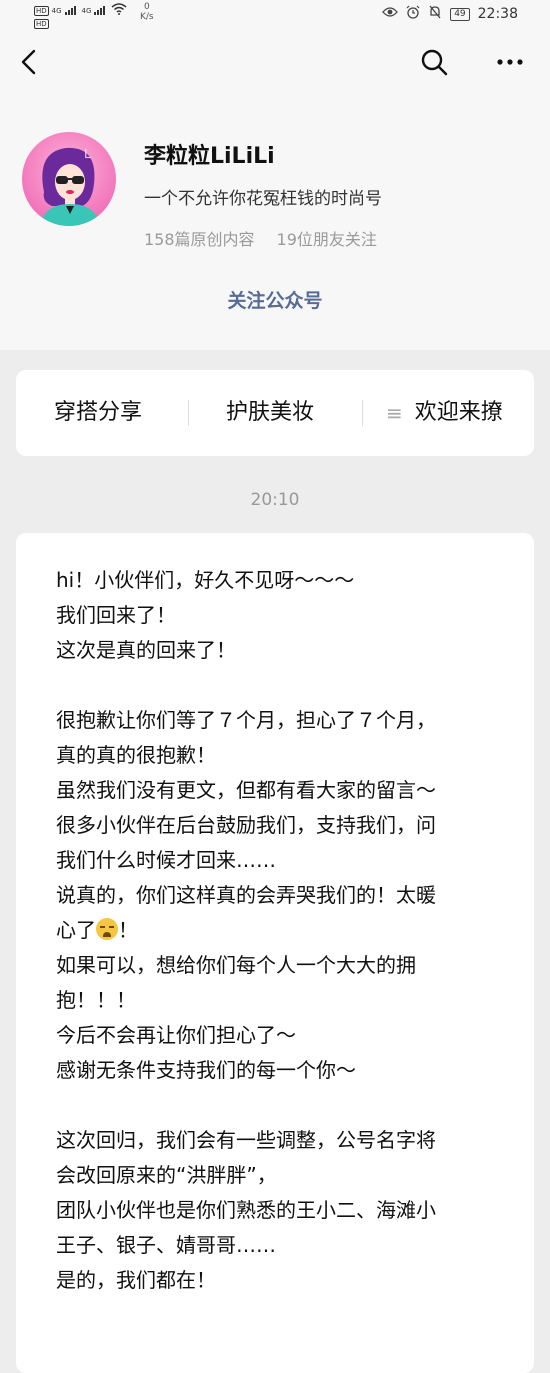  I want to click on account-name: 李粒粒LiLiLi, so click(209, 156).